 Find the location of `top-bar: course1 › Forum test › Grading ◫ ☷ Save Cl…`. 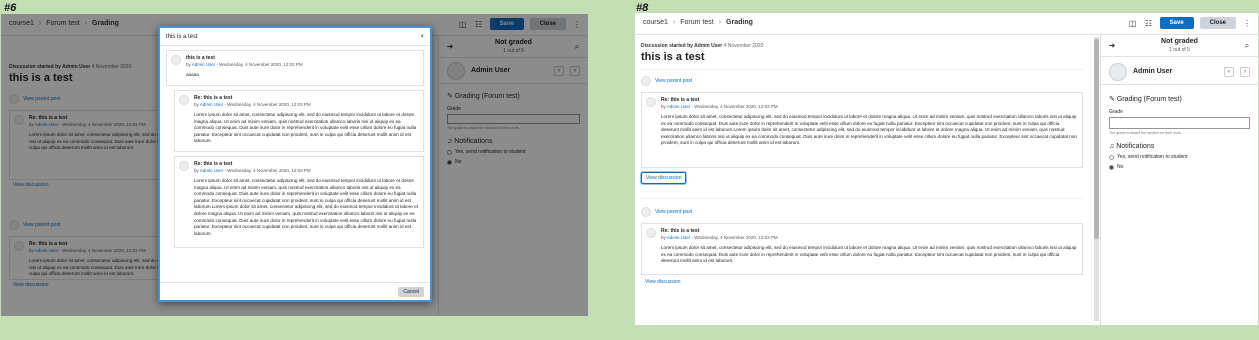

top-bar: course1 › Forum test › Grading ◫ ☷ Save Cl… is located at coordinates (946, 24).